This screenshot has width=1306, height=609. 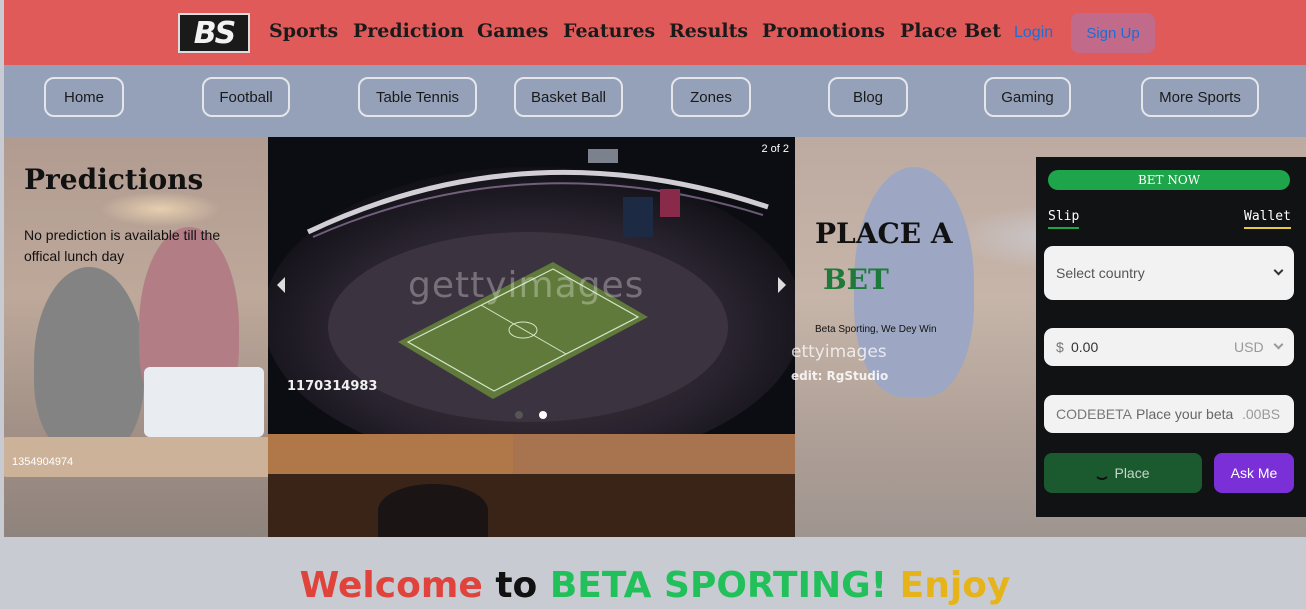 I want to click on country-select: Select country, so click(x=1169, y=273).